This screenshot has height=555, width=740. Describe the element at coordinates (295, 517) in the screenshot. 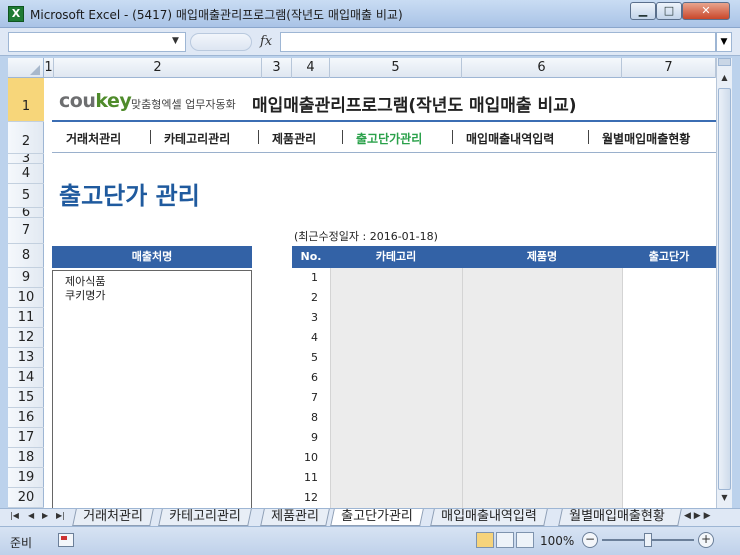

I see `sheet-tab-products: 제품관리` at that location.